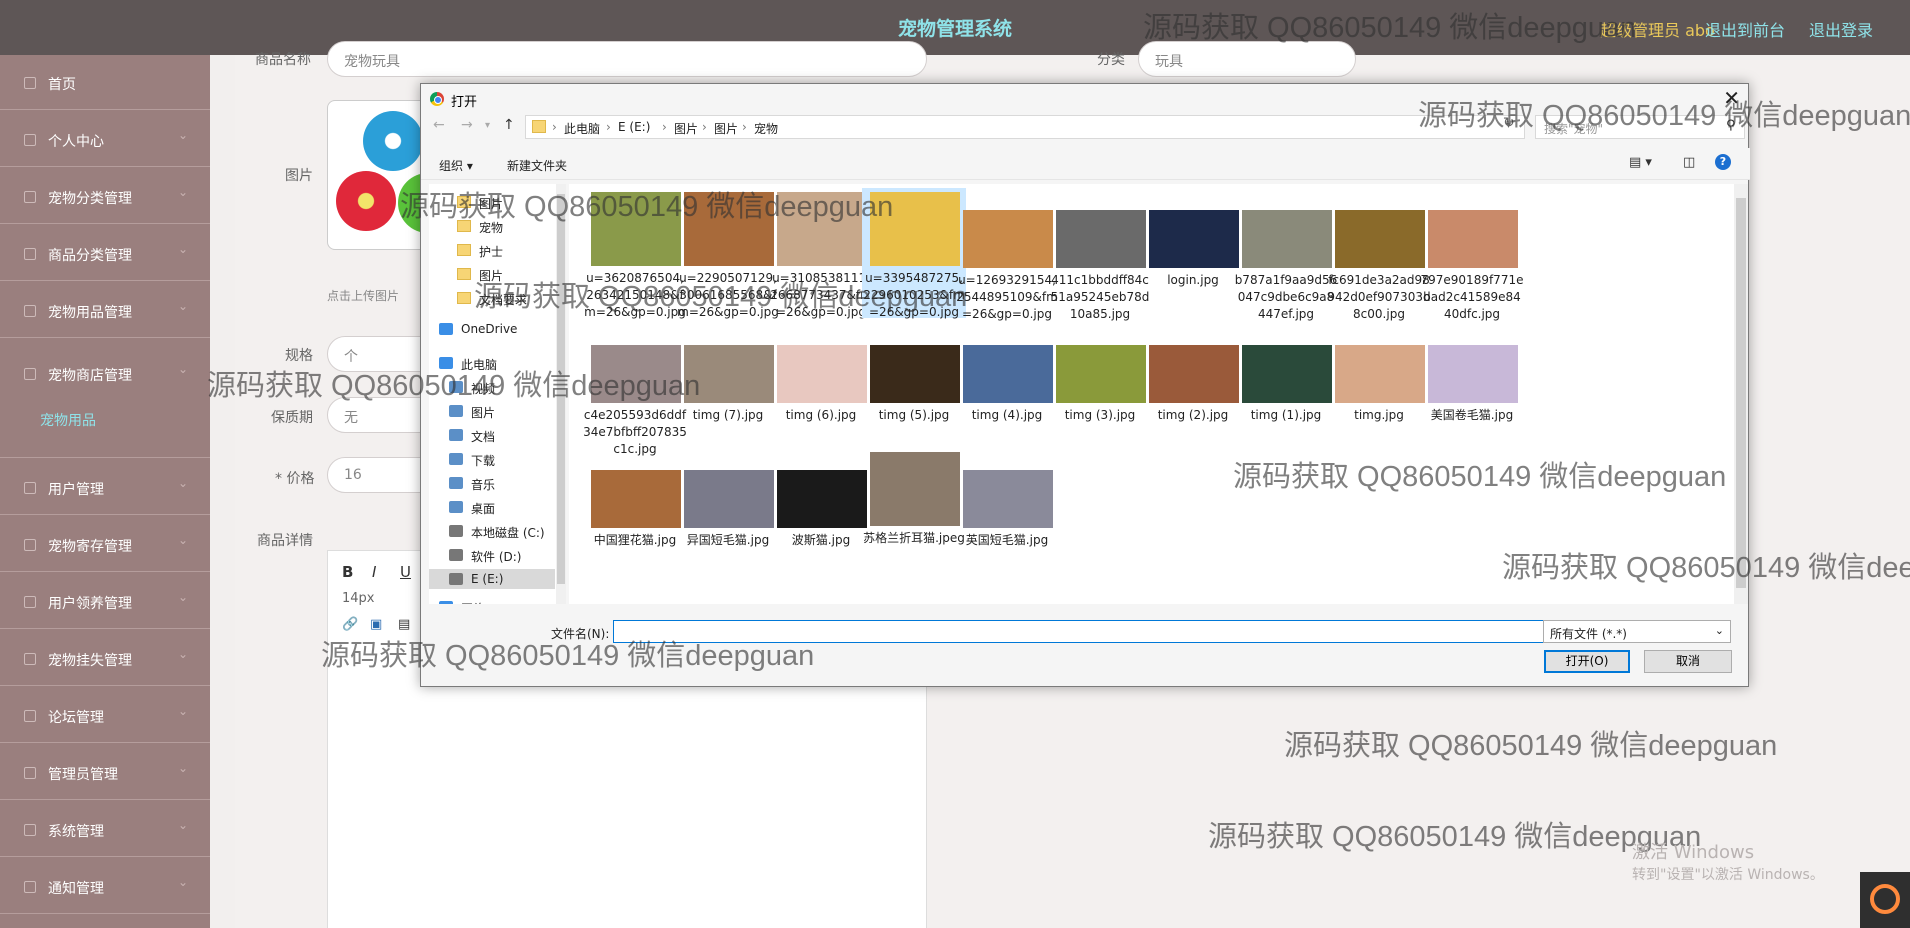 This screenshot has height=928, width=1910. I want to click on file-item: b787a1f9aa9d56047c9dbe6c9a8447ef.jpg, so click(1286, 254).